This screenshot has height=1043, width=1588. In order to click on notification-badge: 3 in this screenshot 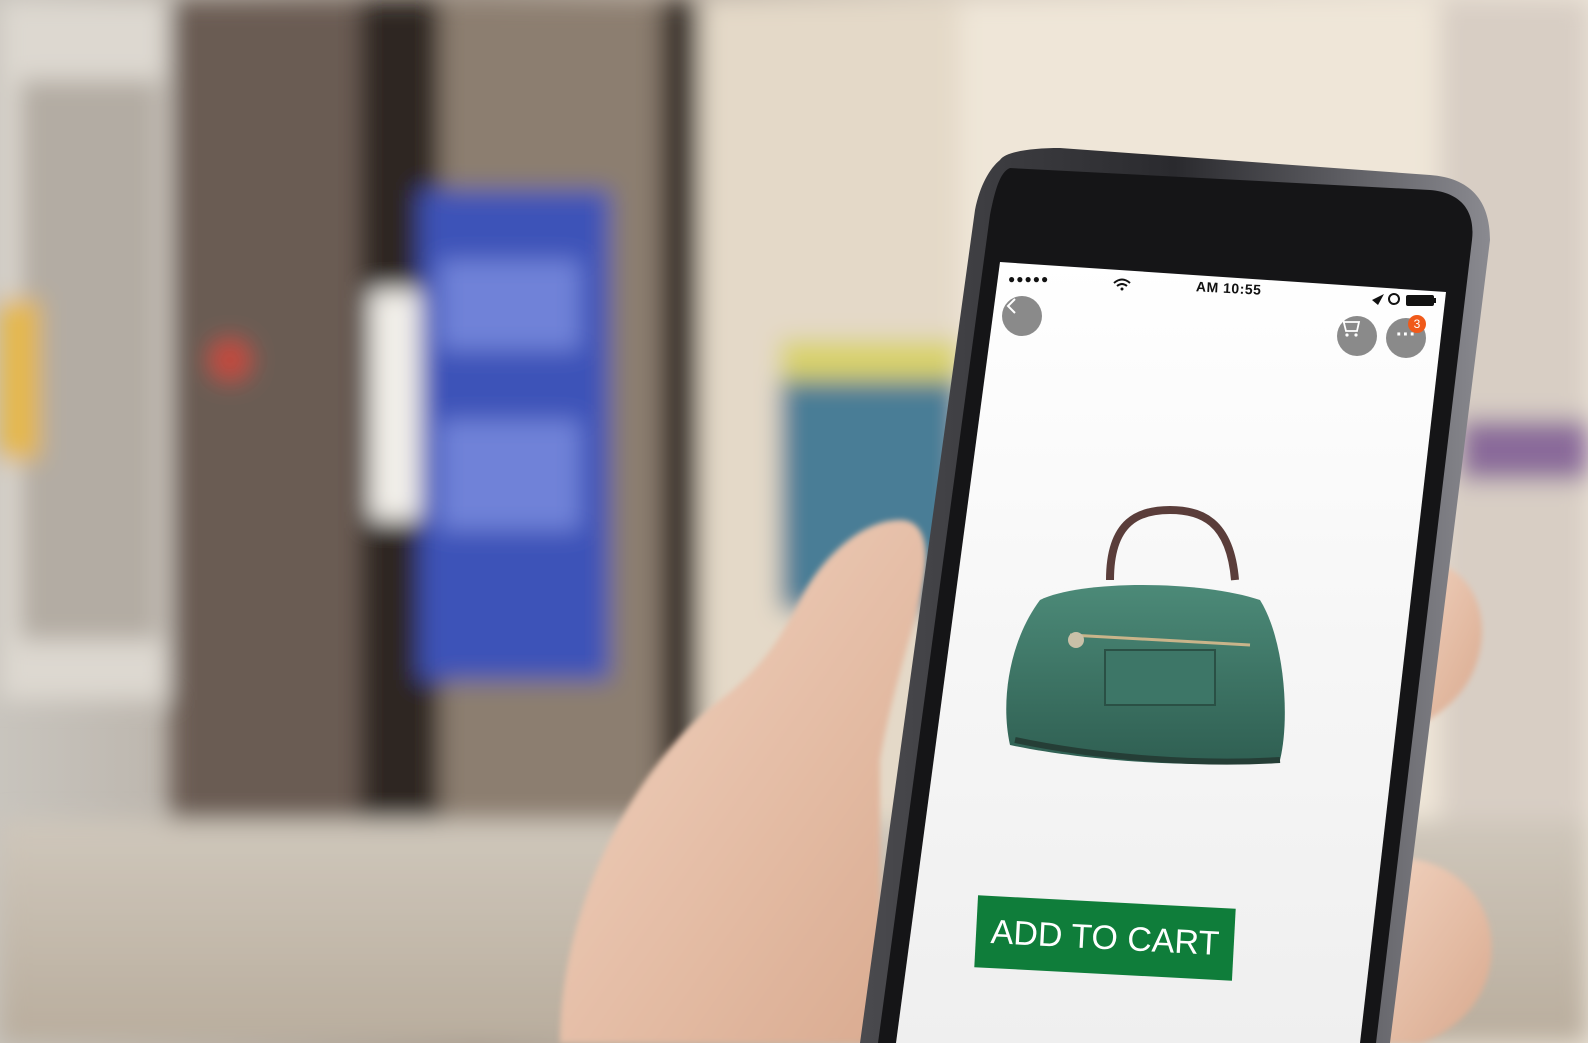, I will do `click(1417, 324)`.